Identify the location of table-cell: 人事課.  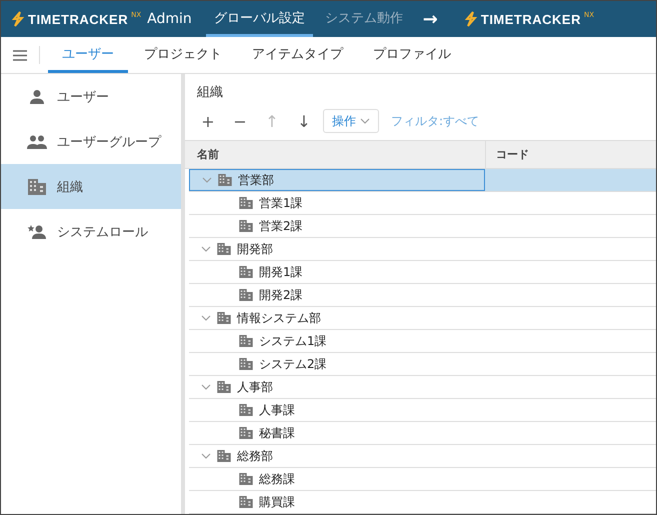
(277, 410).